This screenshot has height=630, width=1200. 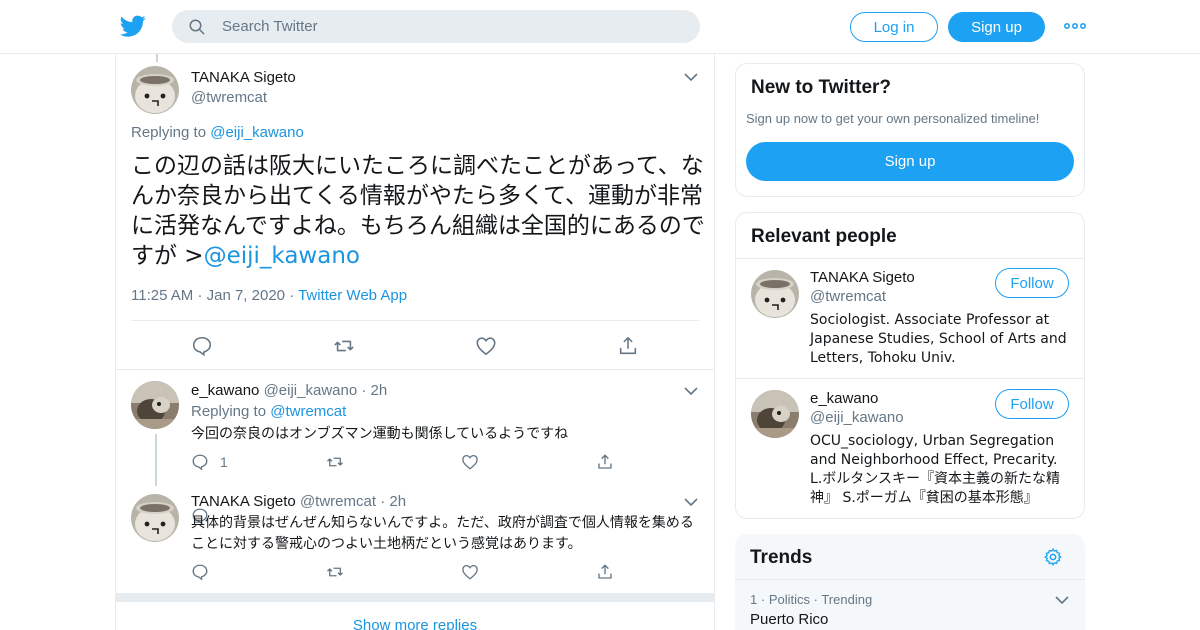 I want to click on show-more-replies-link: Show more replies, so click(x=415, y=623).